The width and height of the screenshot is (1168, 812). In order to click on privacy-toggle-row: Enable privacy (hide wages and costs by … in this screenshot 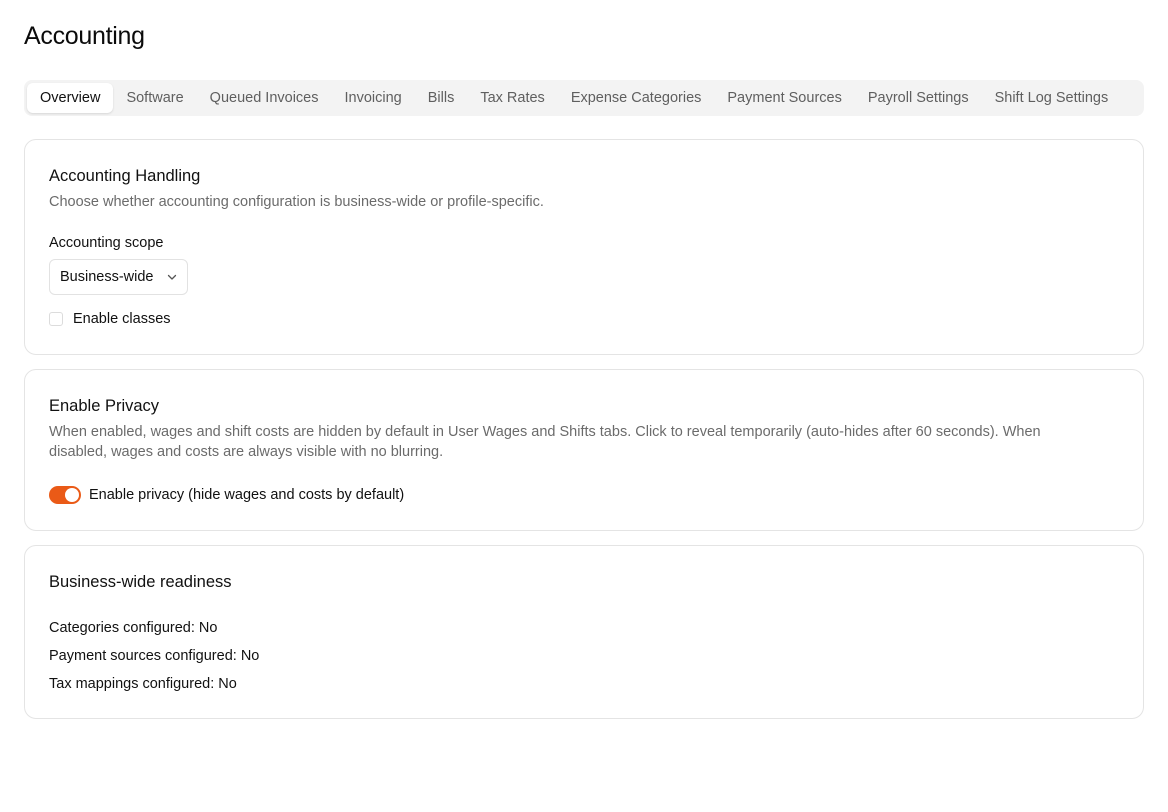, I will do `click(226, 495)`.